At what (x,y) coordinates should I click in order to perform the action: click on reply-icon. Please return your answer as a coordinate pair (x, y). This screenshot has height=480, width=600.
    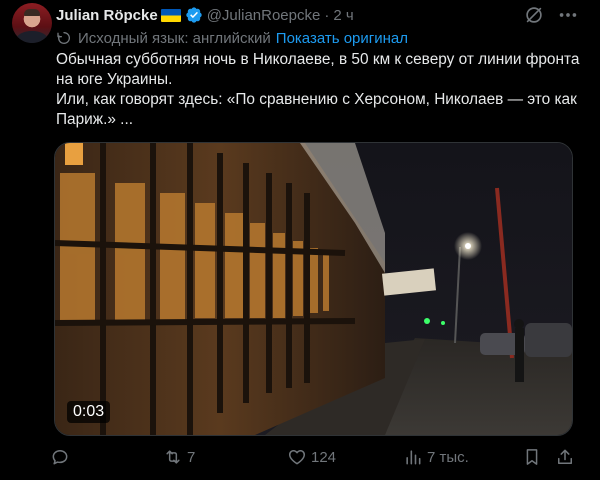
    Looking at the image, I should click on (60, 457).